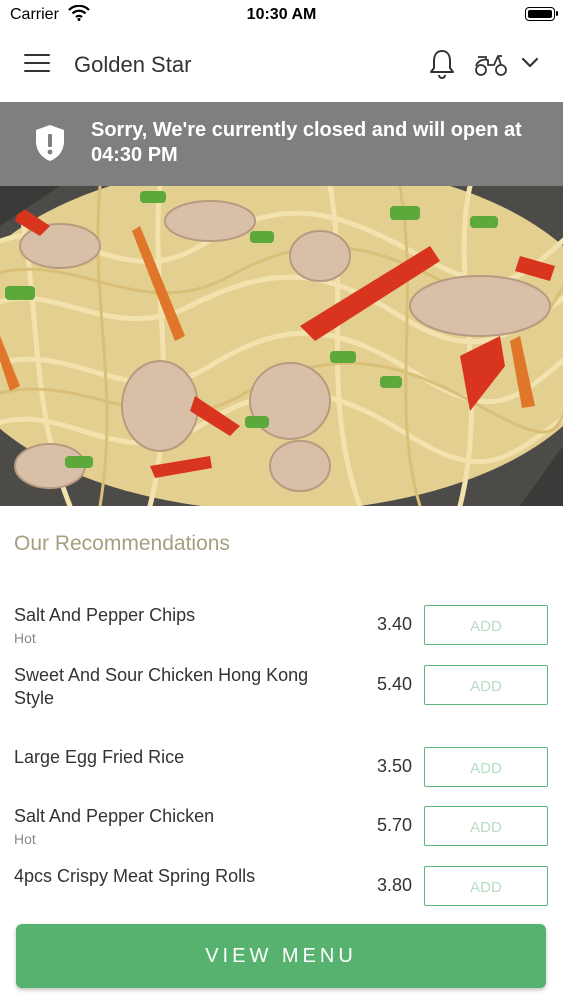 The height and width of the screenshot is (1000, 563). What do you see at coordinates (114, 816) in the screenshot?
I see `item-name: Salt And Pepper Chicken` at bounding box center [114, 816].